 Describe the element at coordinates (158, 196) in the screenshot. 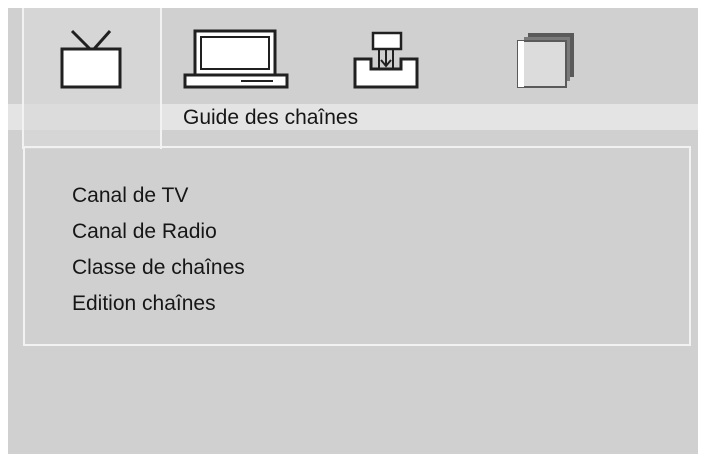

I see `menu-item-tv-channel: Canal de TV` at that location.